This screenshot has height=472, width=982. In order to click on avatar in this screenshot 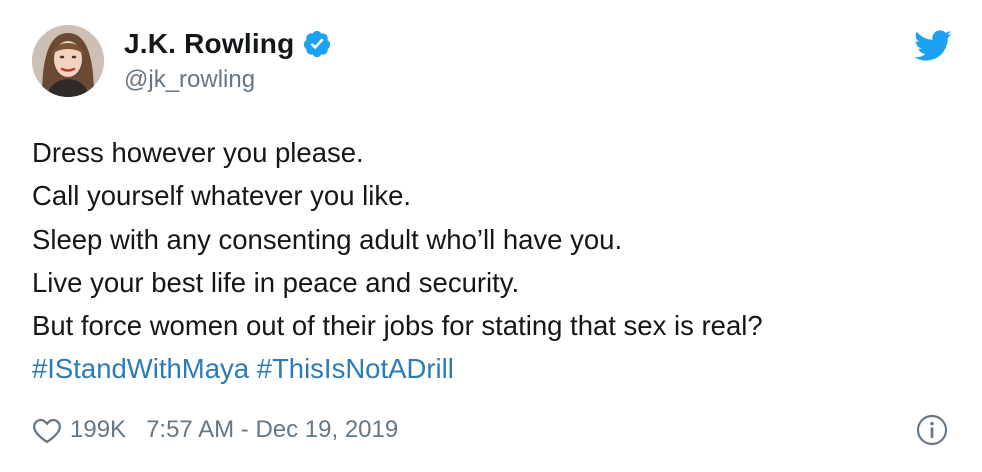, I will do `click(68, 61)`.